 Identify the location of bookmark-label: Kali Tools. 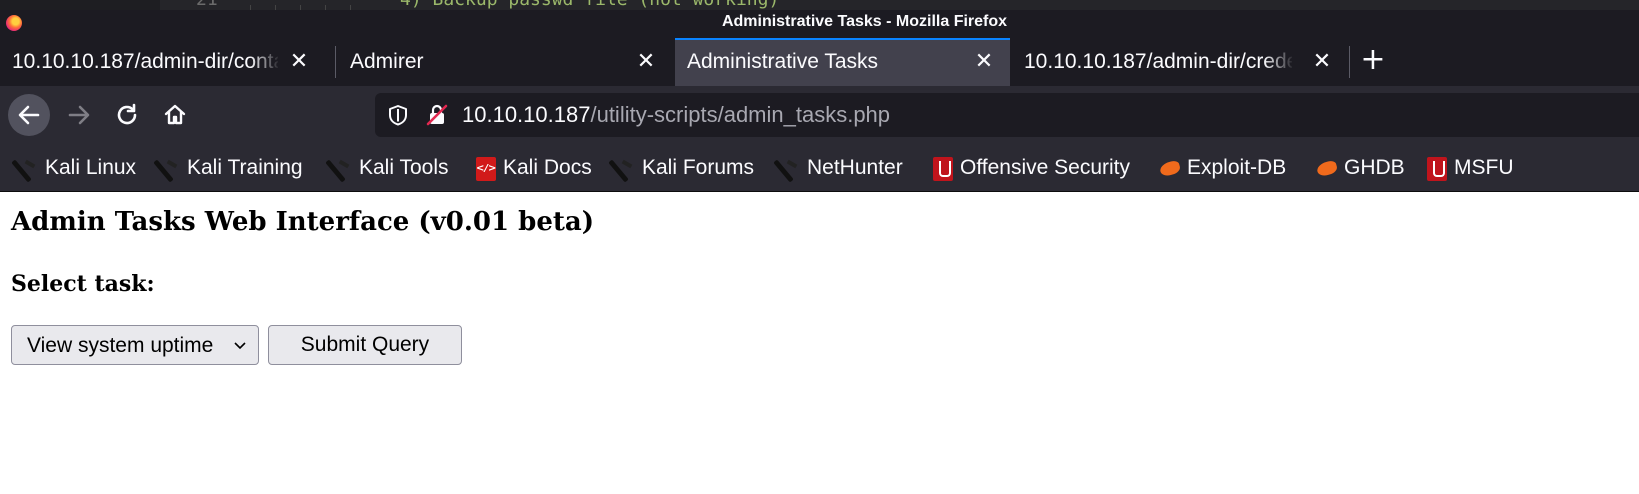
(404, 167).